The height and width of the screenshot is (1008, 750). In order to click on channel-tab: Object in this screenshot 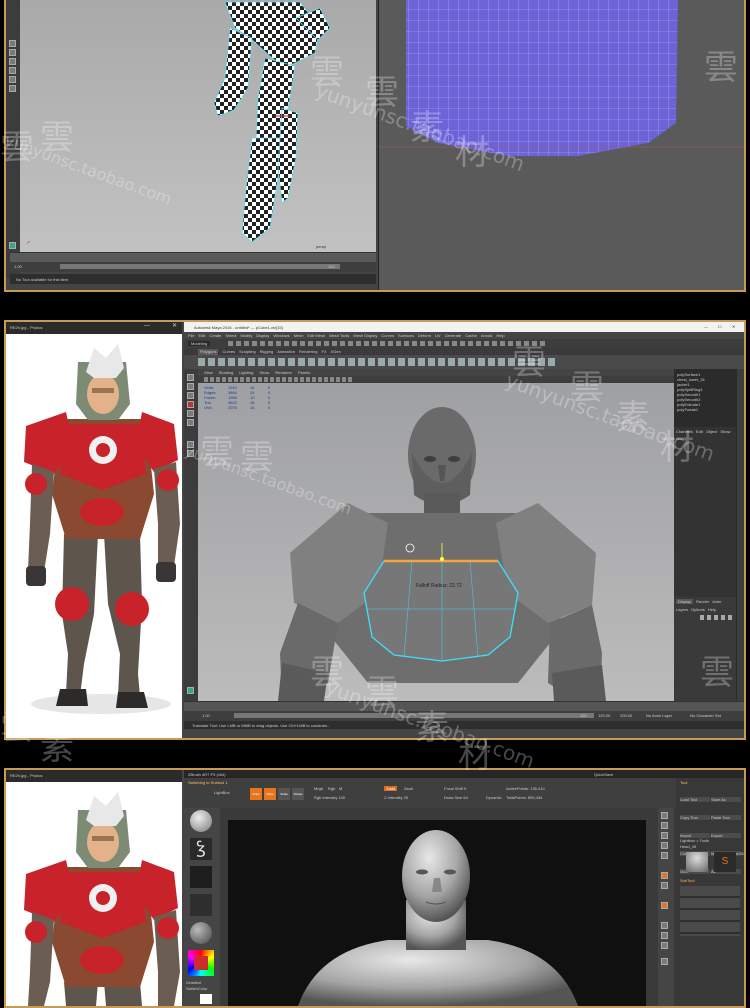, I will do `click(712, 431)`.